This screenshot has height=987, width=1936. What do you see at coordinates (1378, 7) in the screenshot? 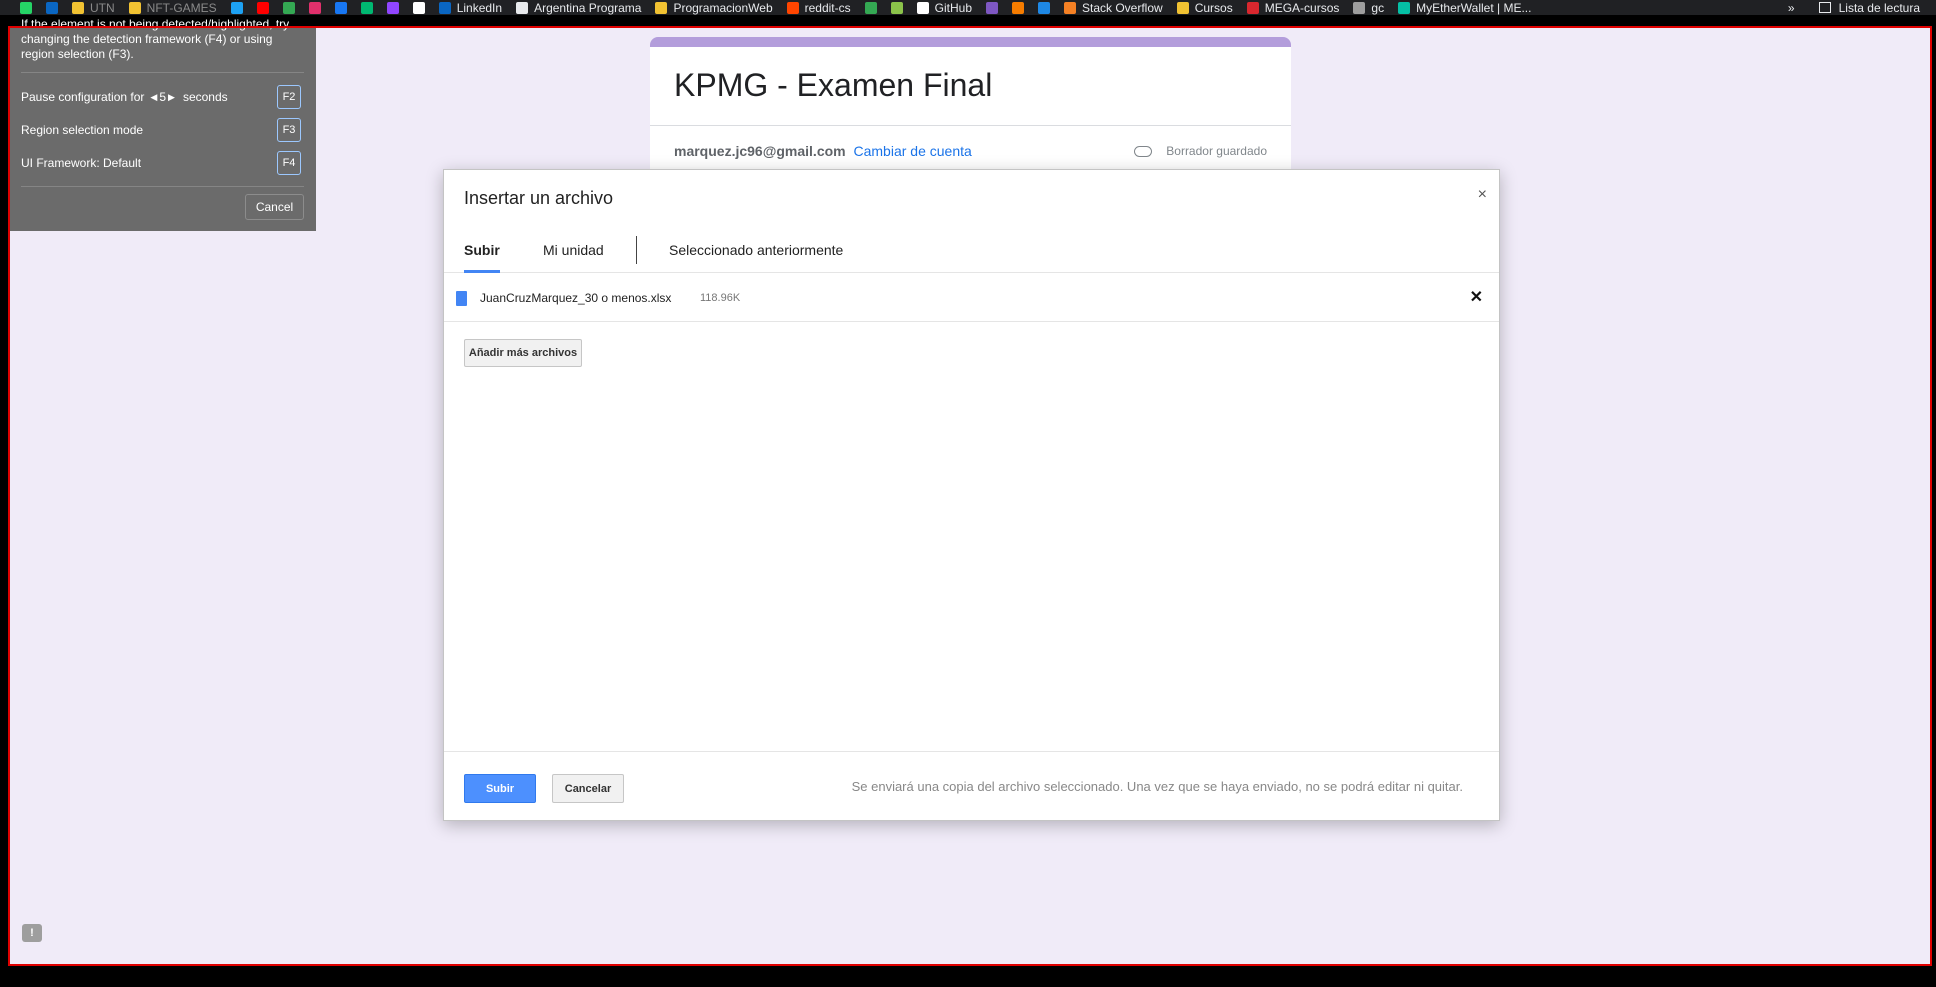
I see `bookmark-label: gc` at bounding box center [1378, 7].